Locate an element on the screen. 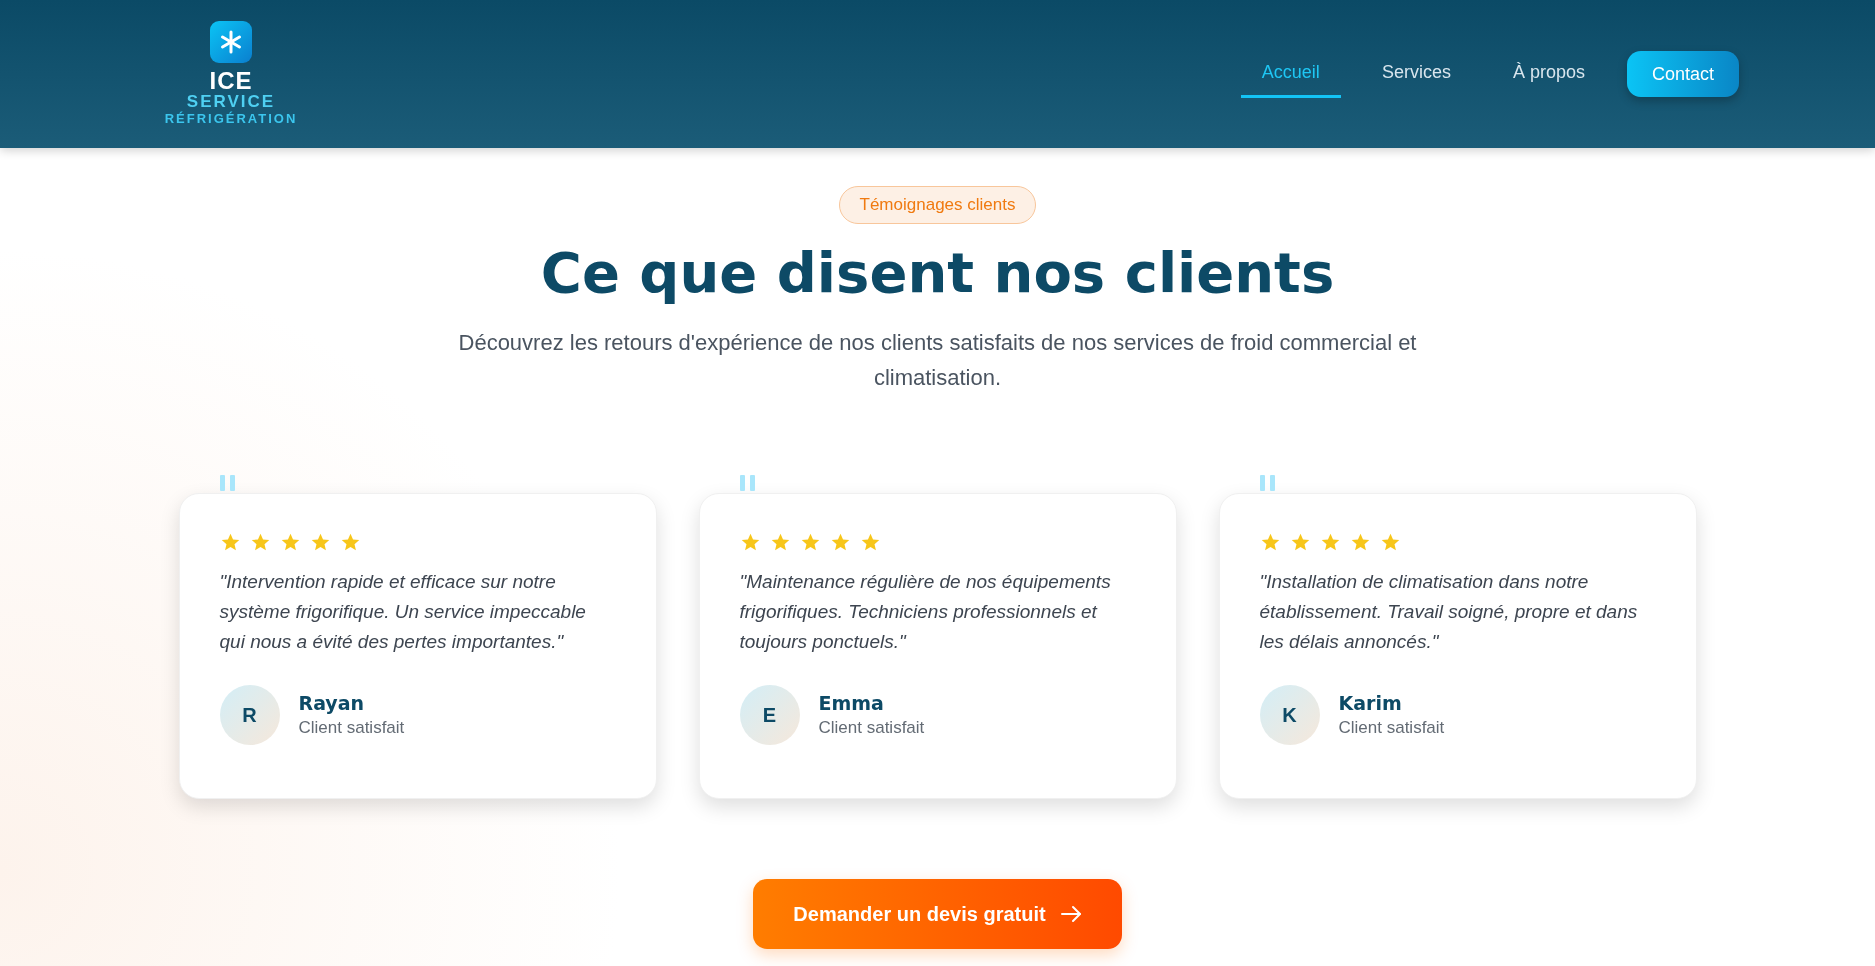 The height and width of the screenshot is (966, 1875). logo-text: SERVICE is located at coordinates (231, 102).